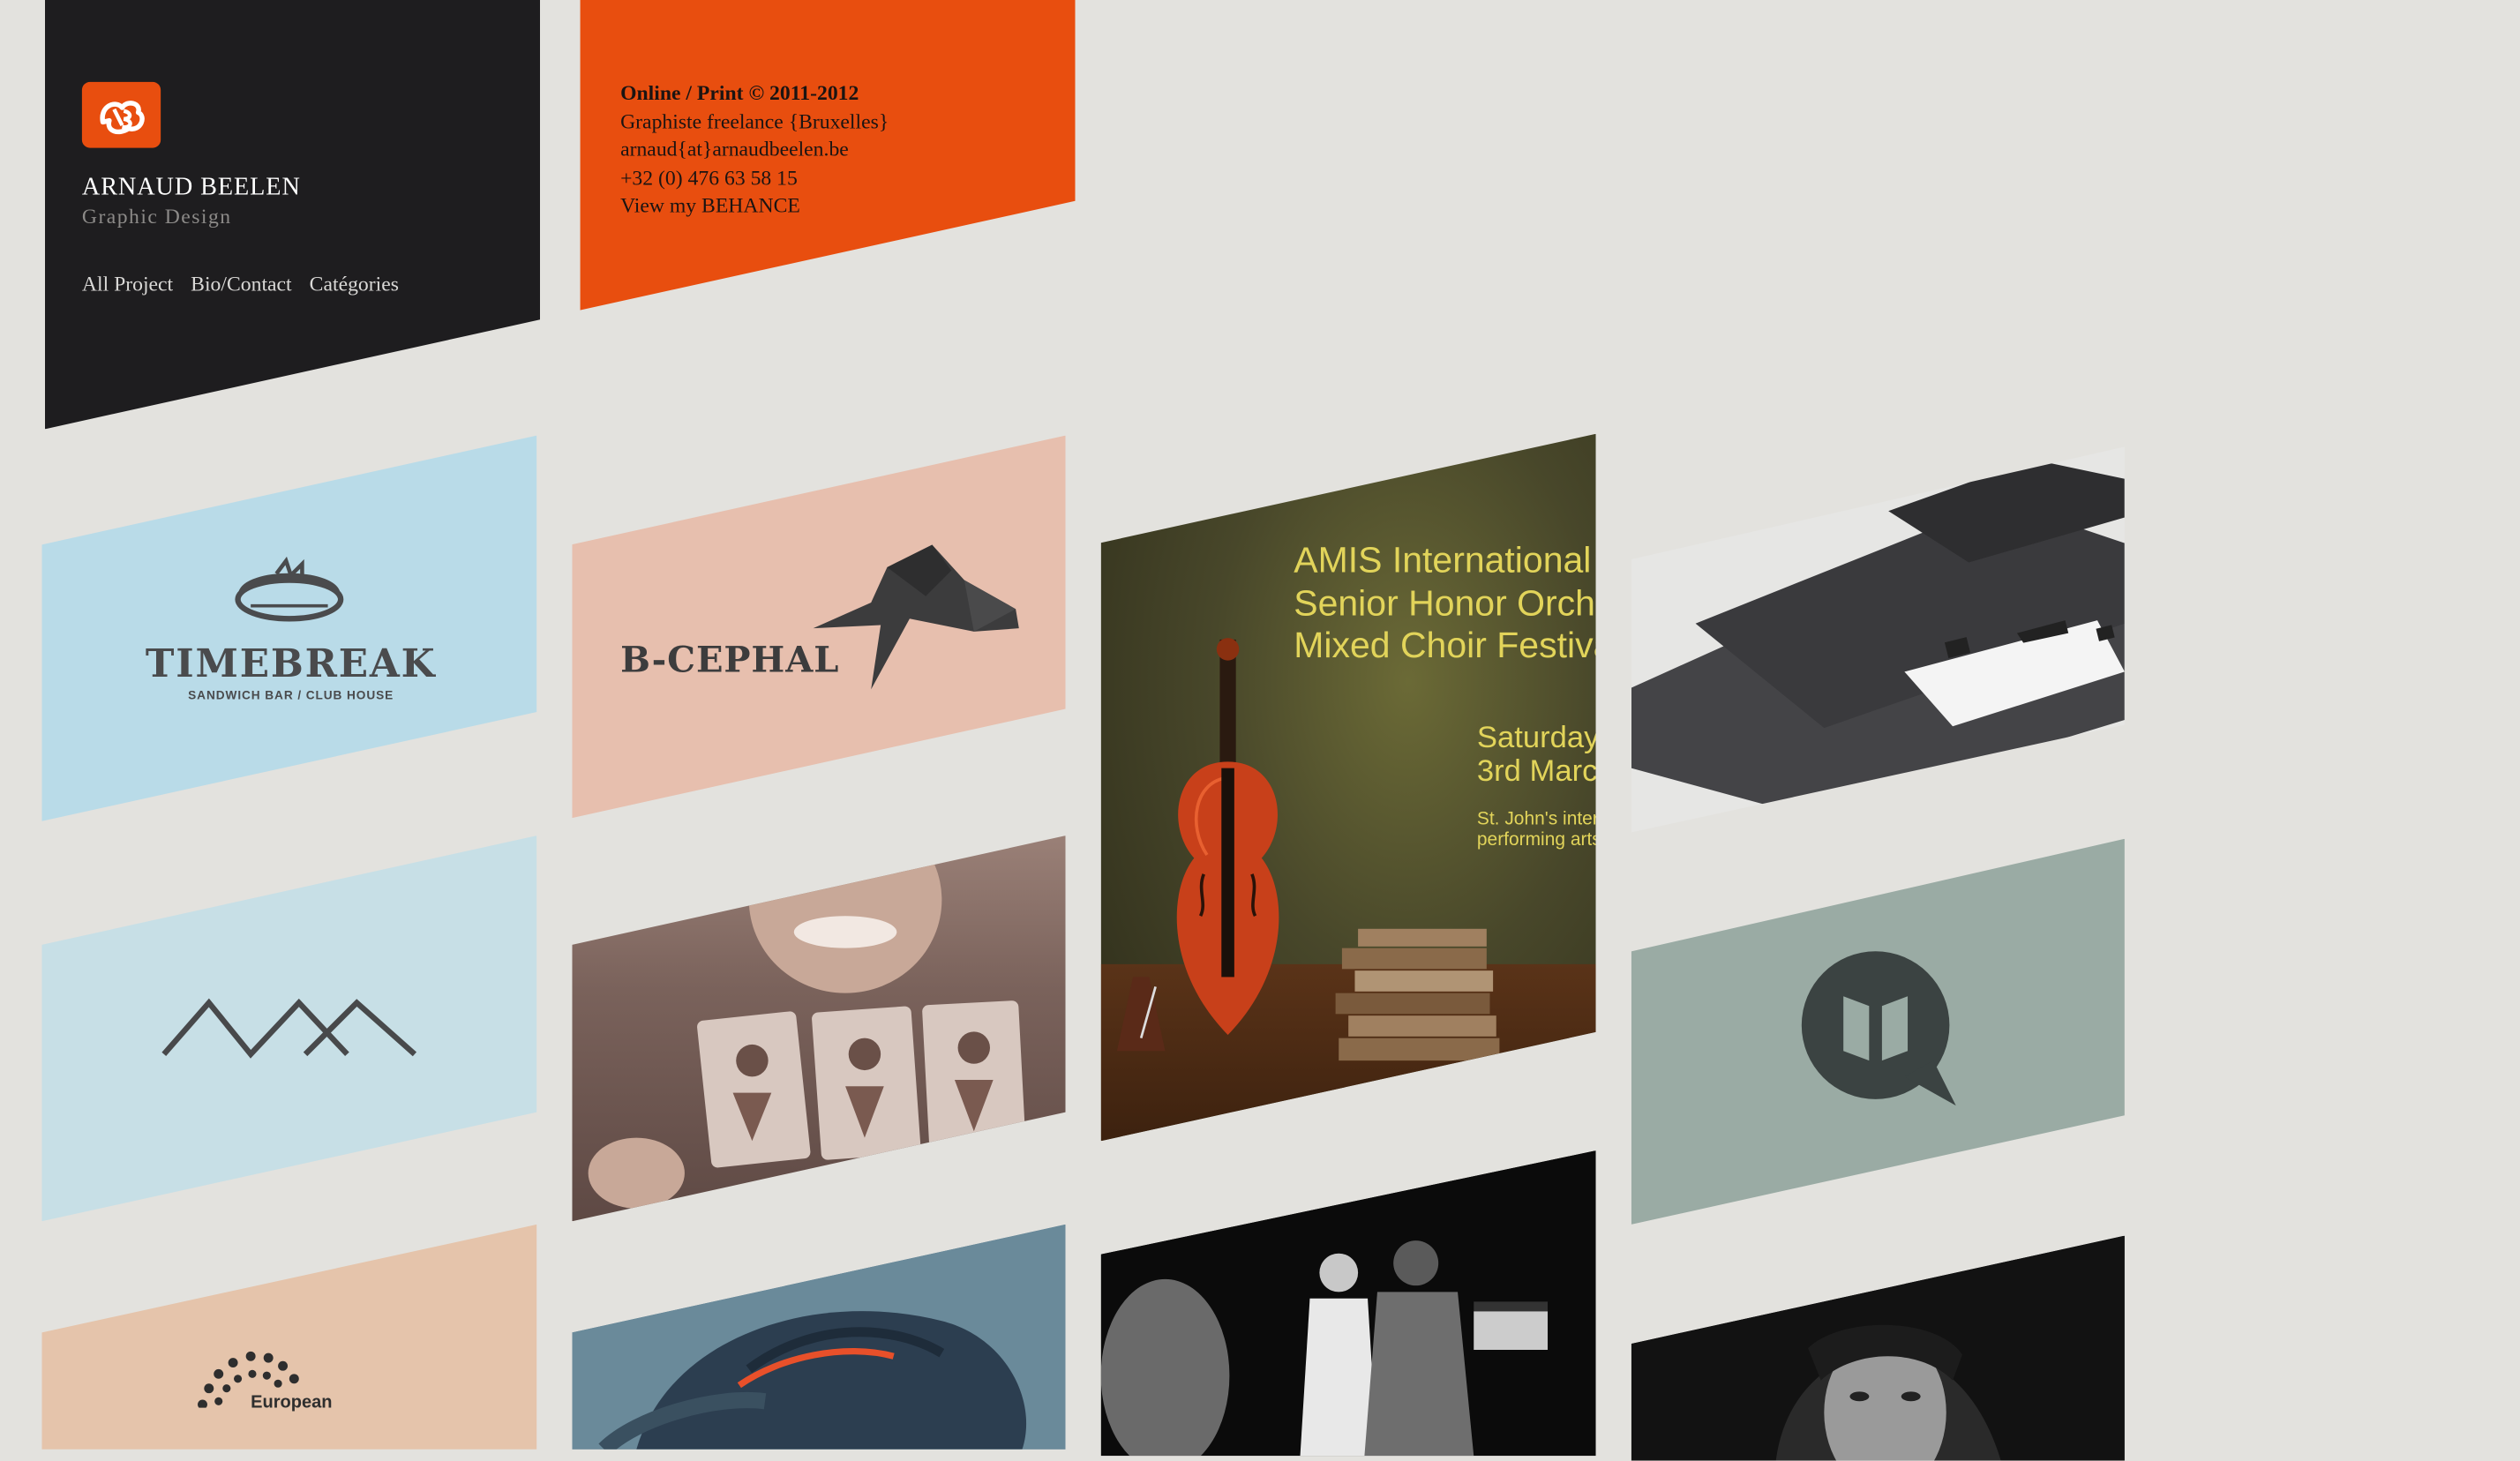  I want to click on violin-icon, so click(1227, 837).